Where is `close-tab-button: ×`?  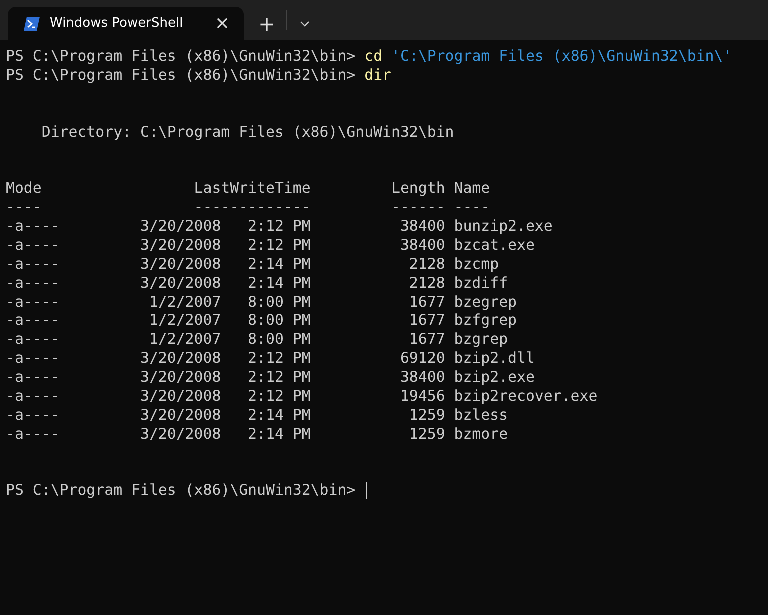 close-tab-button: × is located at coordinates (222, 24).